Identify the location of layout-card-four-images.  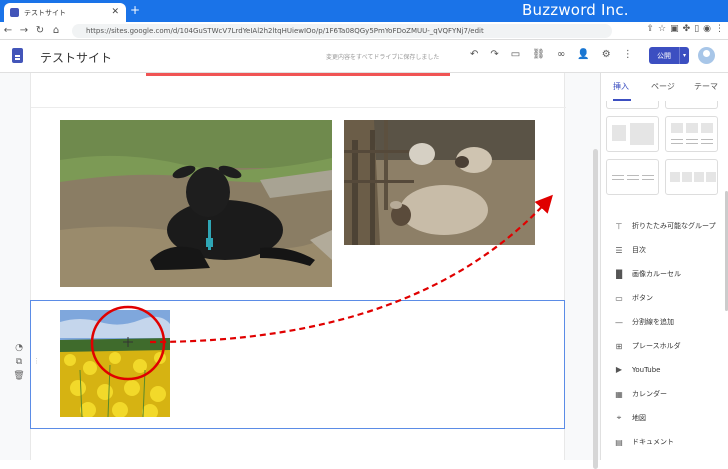
(691, 177).